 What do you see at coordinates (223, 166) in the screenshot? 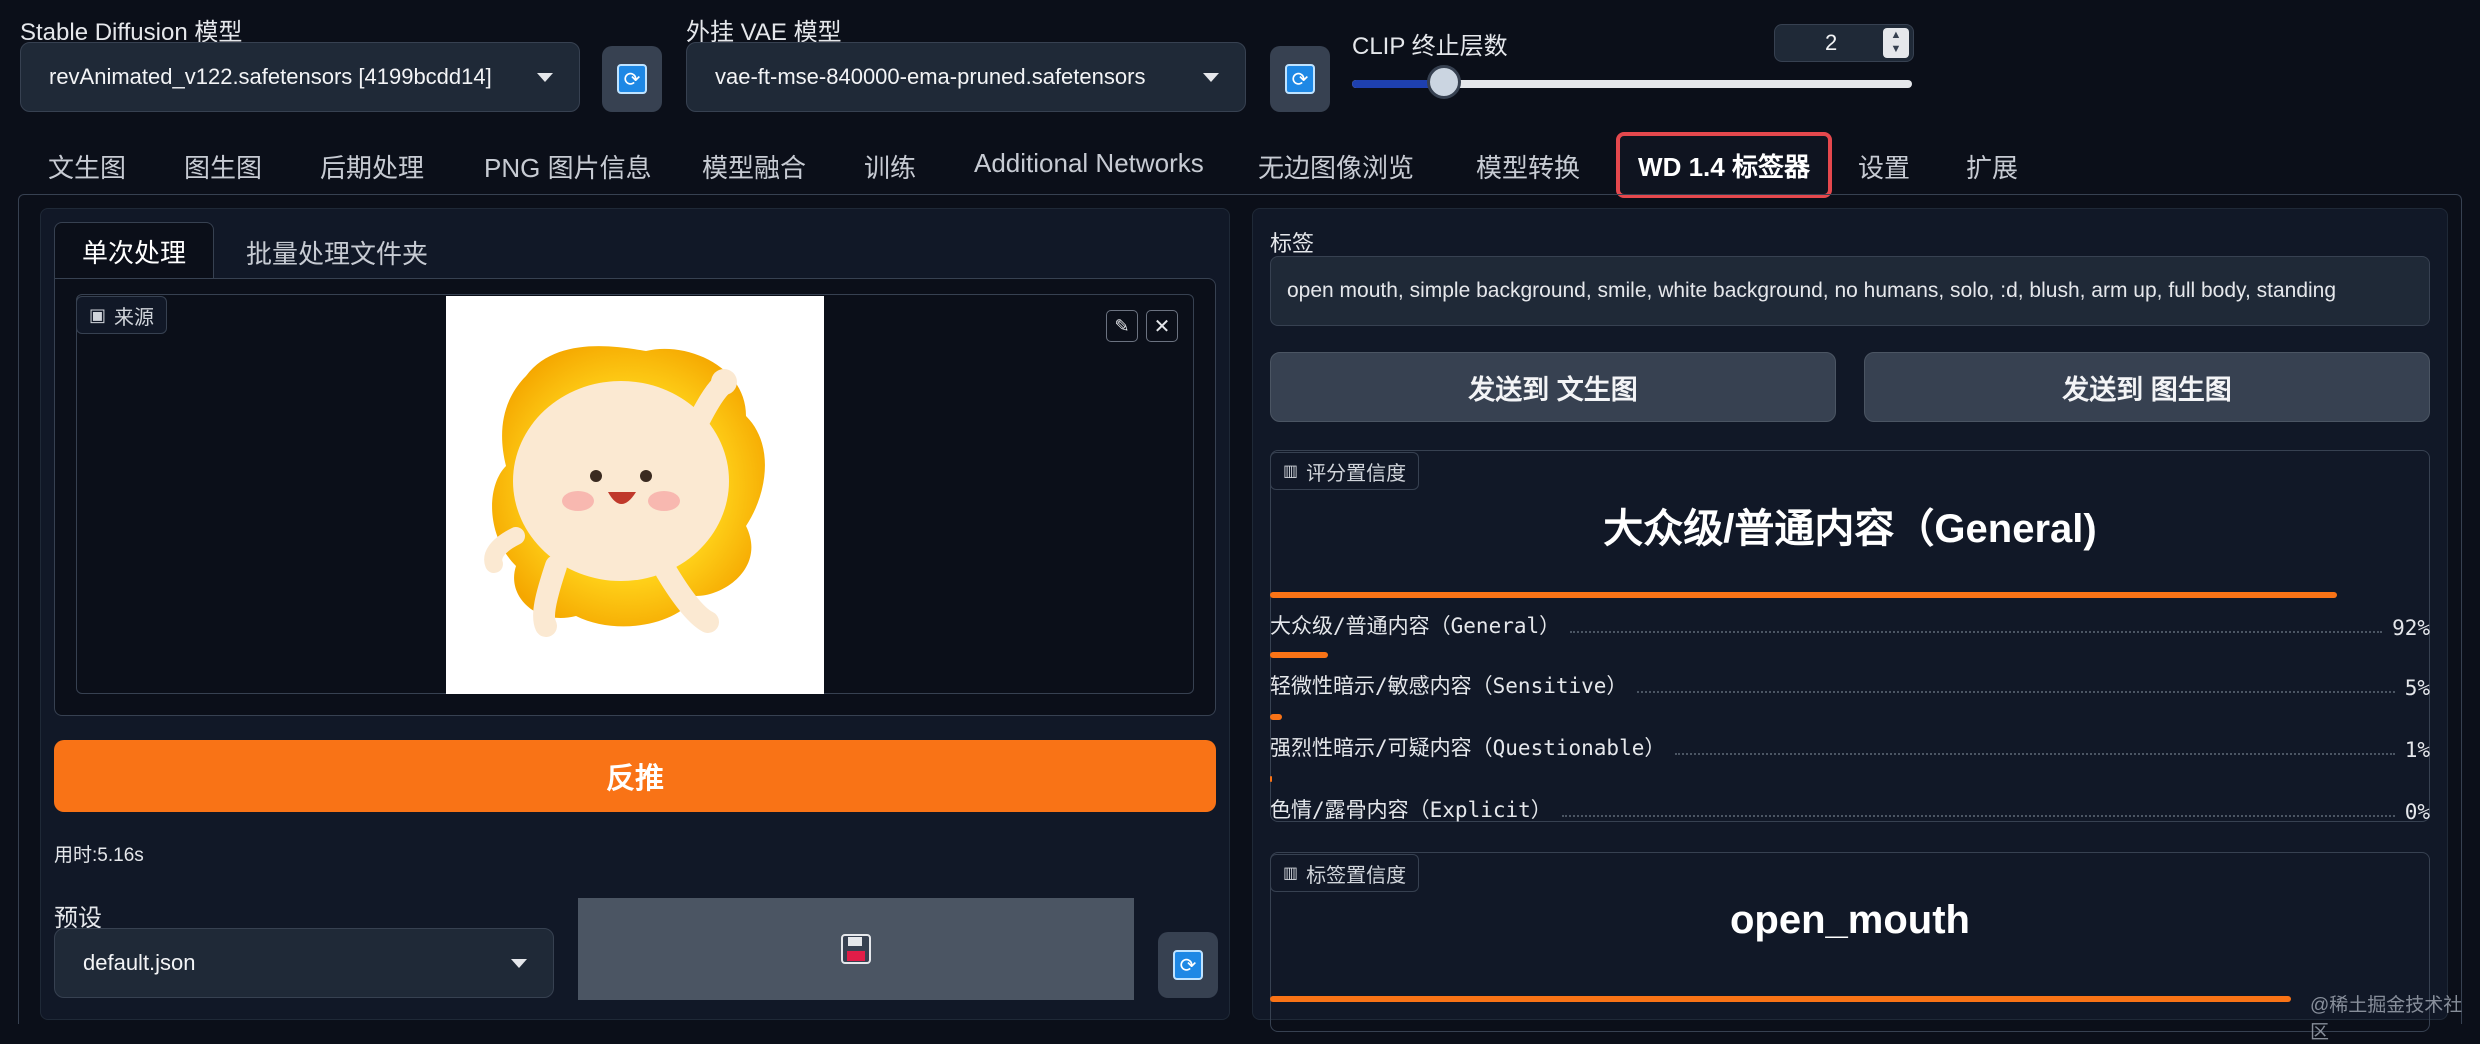
I see `tab-img2img: 图生图` at bounding box center [223, 166].